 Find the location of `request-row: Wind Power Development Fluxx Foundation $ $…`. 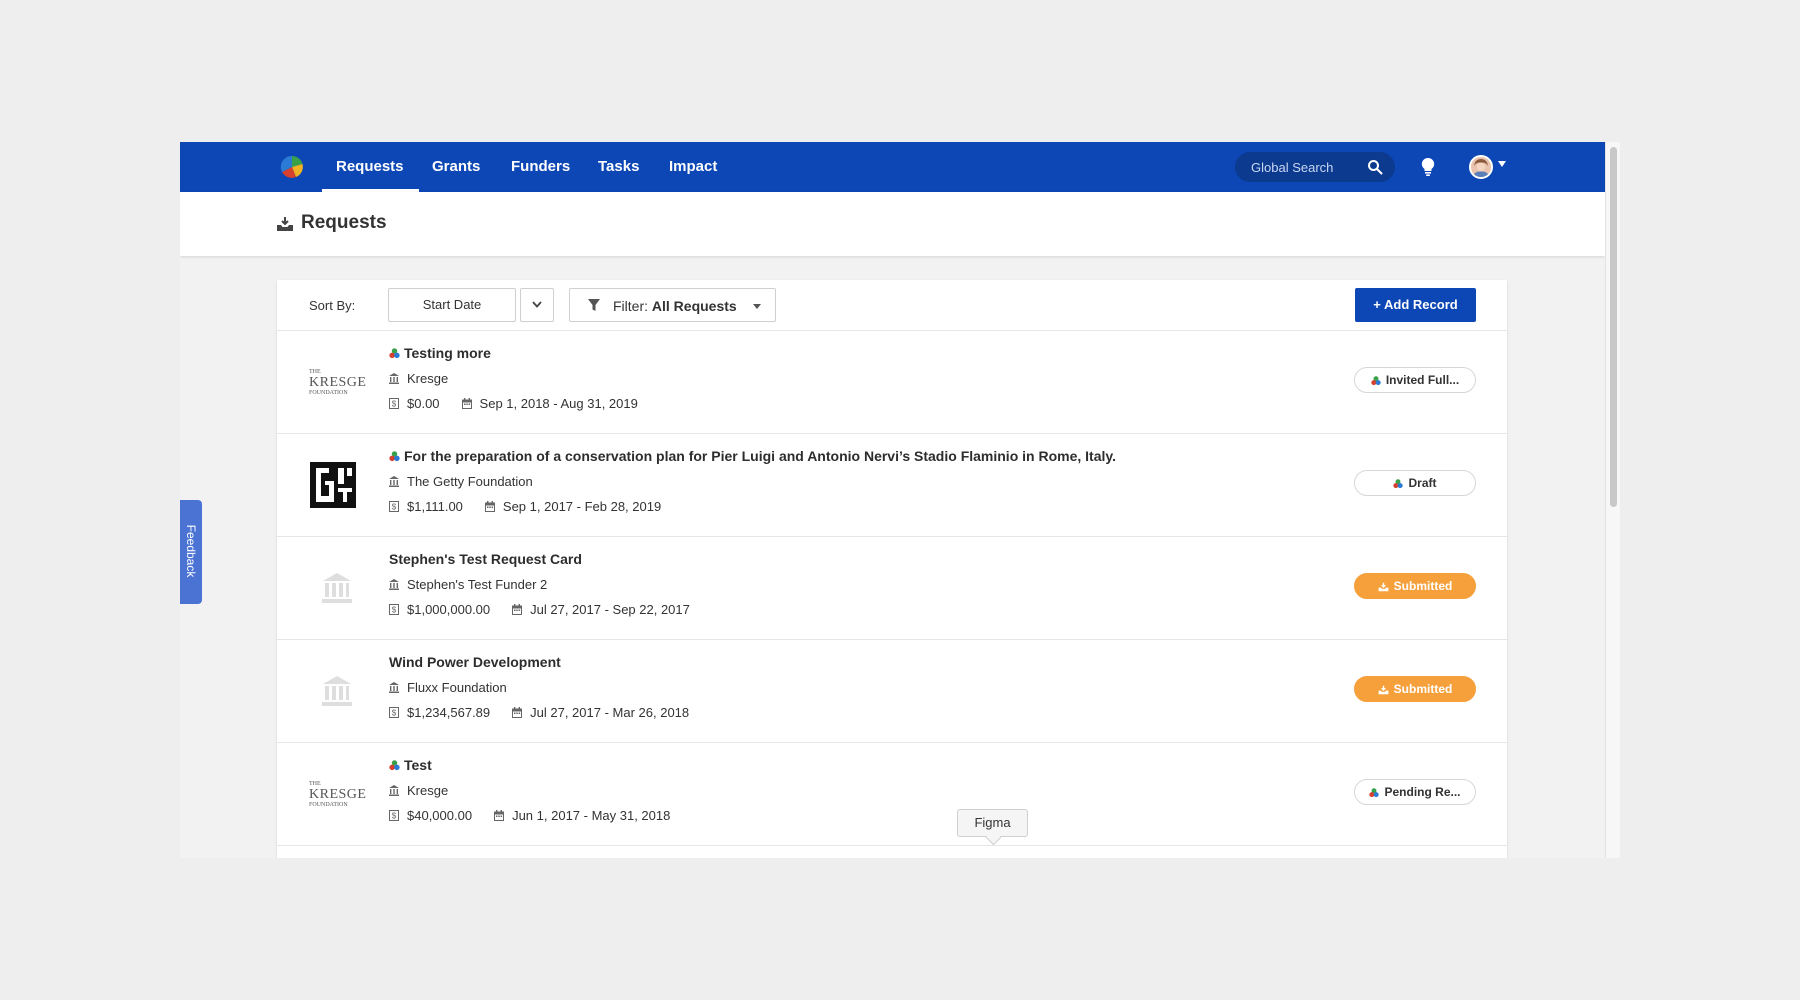

request-row: Wind Power Development Fluxx Foundation $ $… is located at coordinates (892, 691).